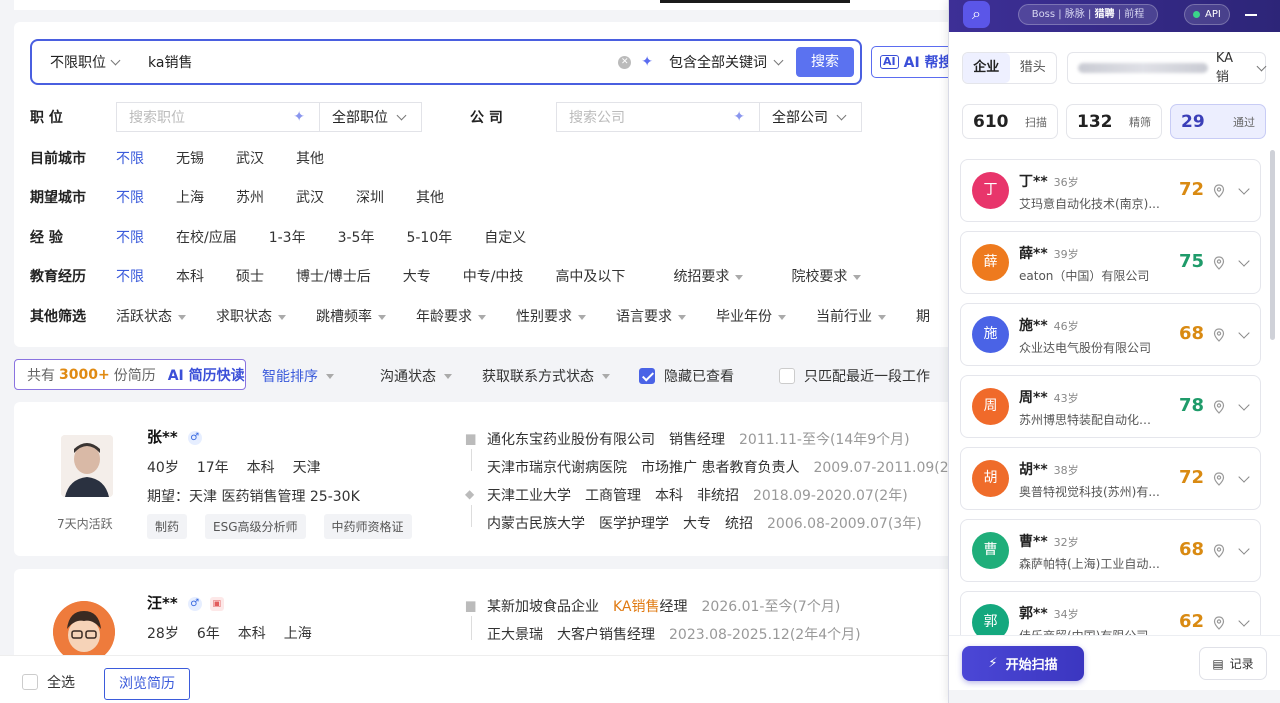 The height and width of the screenshot is (703, 1280). Describe the element at coordinates (909, 62) in the screenshot. I see `ai-help-button: AI AI 帮搜` at that location.